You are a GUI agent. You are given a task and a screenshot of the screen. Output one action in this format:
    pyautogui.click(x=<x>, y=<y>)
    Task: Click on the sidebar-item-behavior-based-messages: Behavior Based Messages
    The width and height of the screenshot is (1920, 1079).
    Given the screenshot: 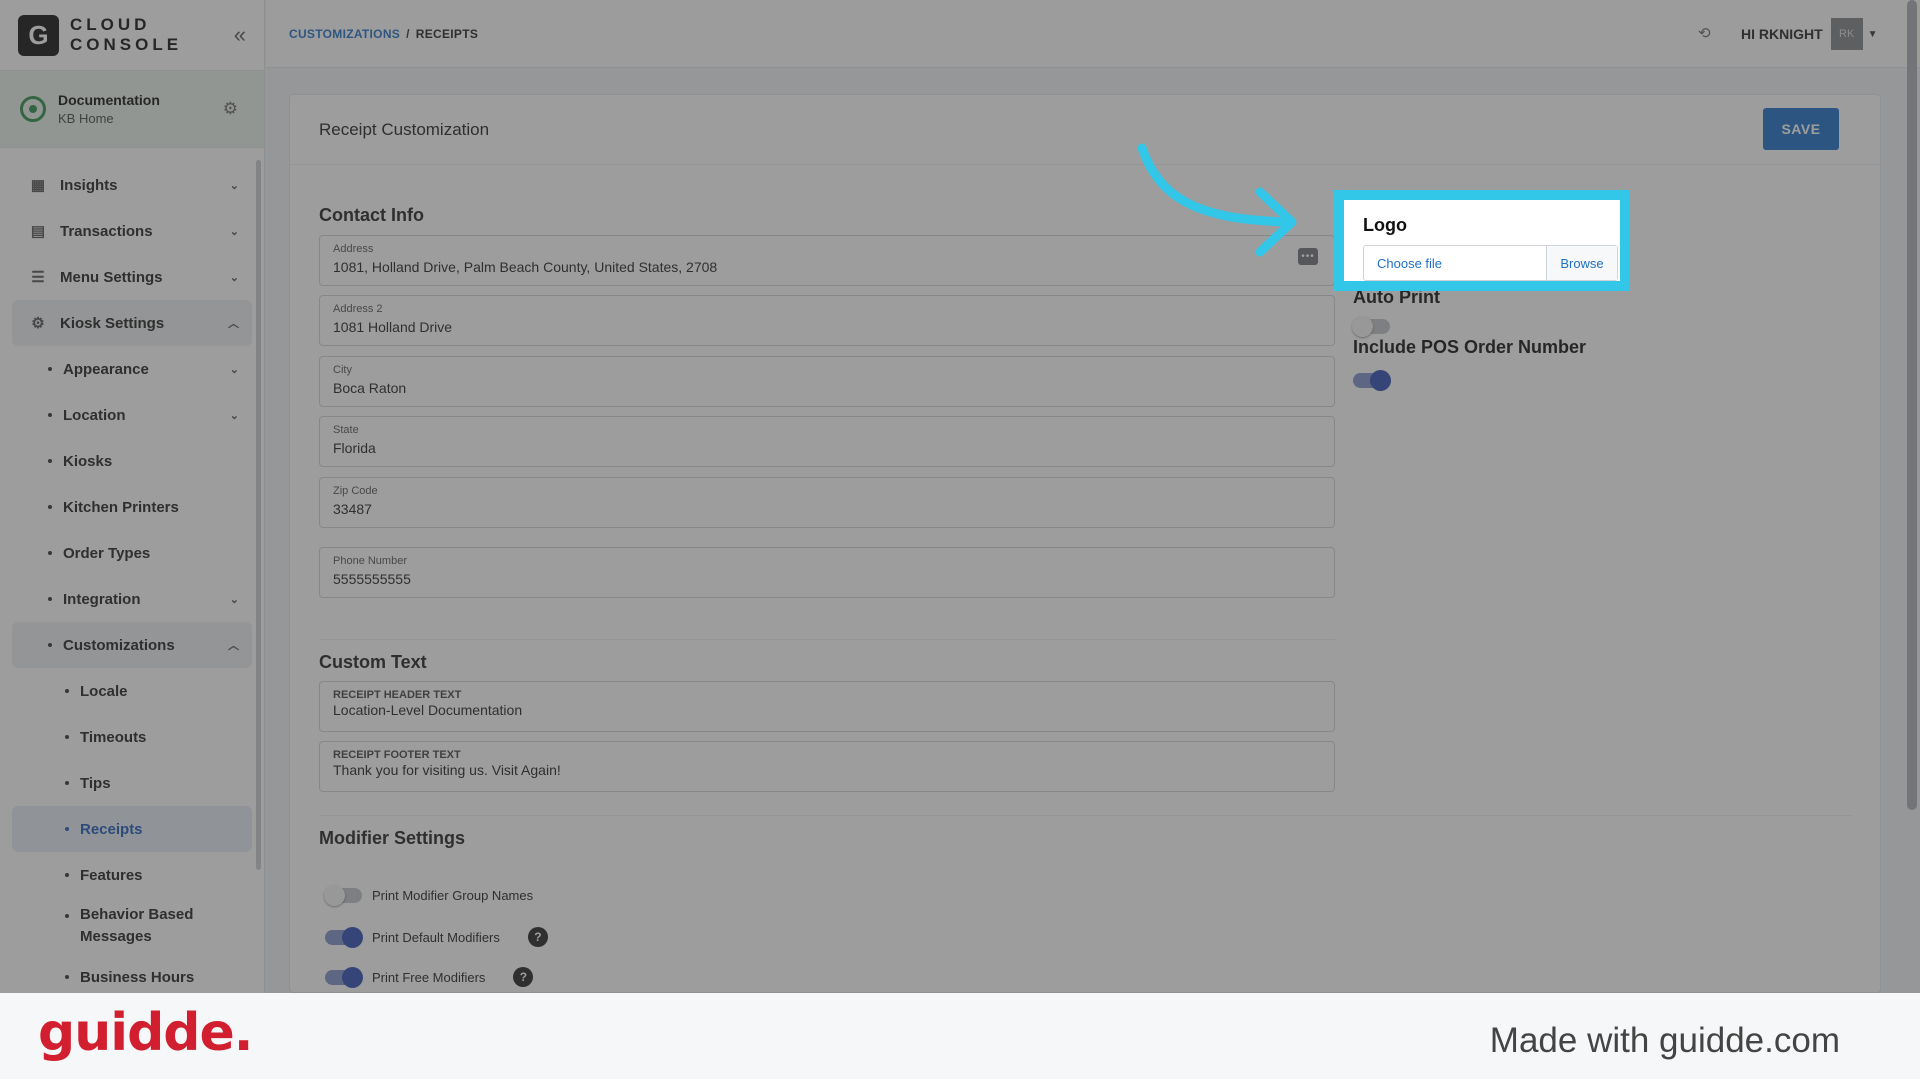 What is the action you would take?
    pyautogui.click(x=132, y=926)
    